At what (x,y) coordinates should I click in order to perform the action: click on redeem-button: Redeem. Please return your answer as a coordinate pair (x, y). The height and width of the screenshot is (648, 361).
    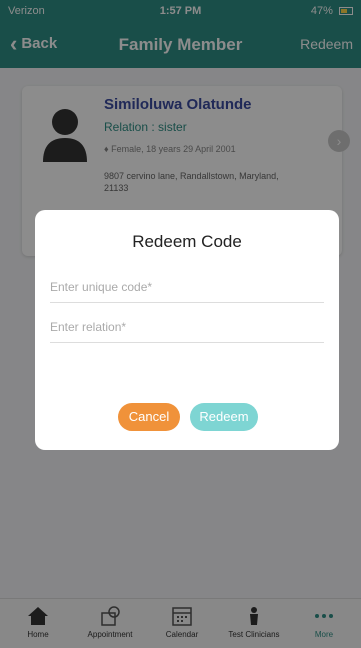
    Looking at the image, I should click on (224, 417).